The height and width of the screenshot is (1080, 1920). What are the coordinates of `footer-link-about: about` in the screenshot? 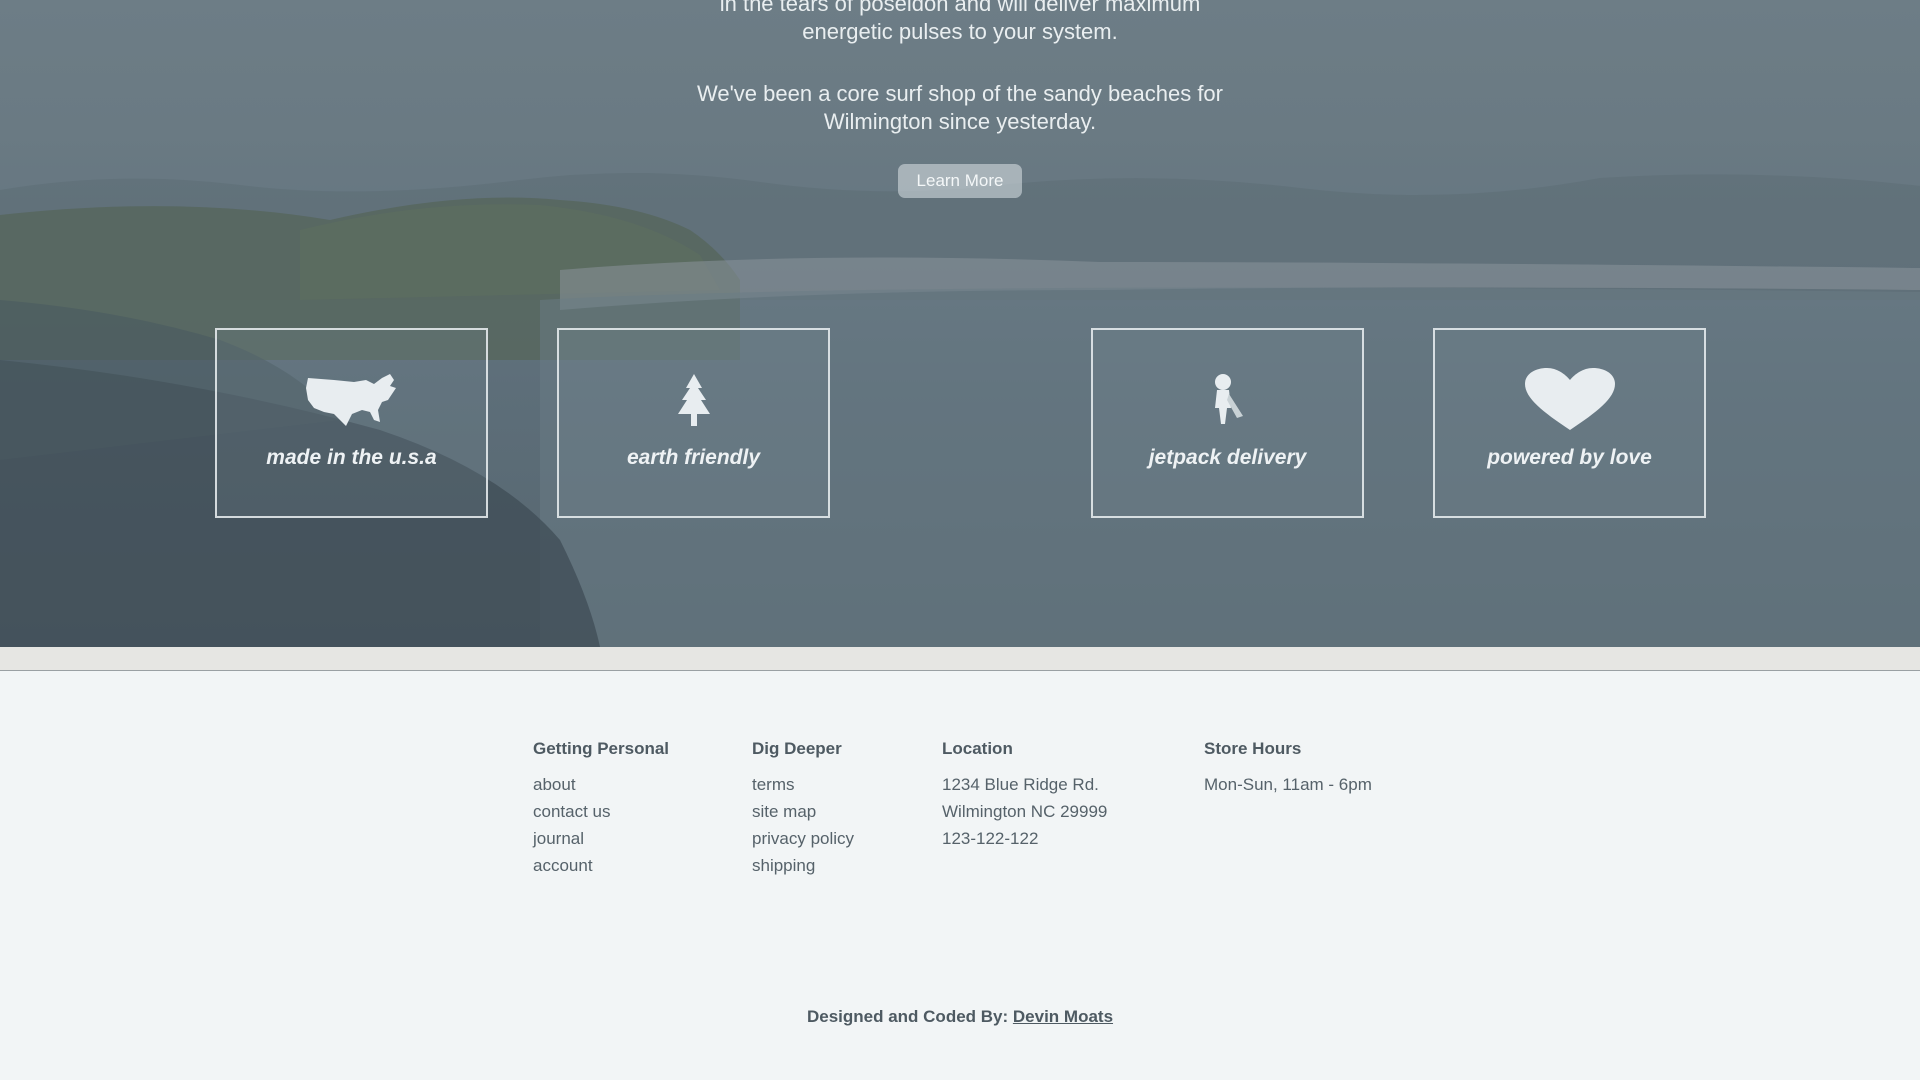 It's located at (601, 784).